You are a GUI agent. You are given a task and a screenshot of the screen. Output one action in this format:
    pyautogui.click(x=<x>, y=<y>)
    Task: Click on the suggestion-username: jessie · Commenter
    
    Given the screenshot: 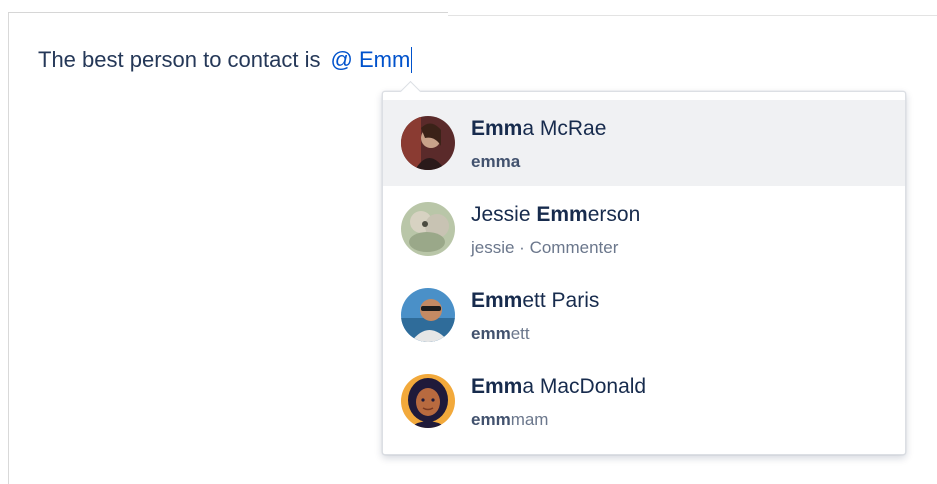 What is the action you would take?
    pyautogui.click(x=545, y=247)
    